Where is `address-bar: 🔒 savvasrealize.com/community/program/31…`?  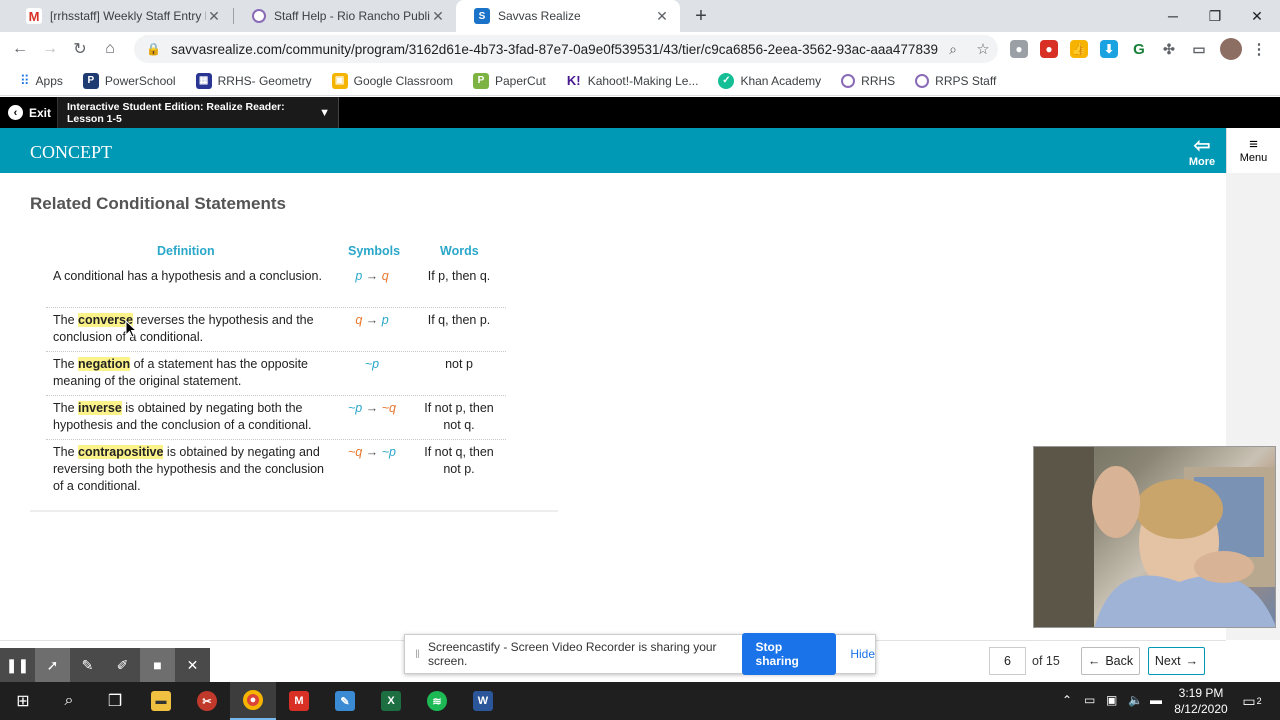 address-bar: 🔒 savvasrealize.com/community/program/31… is located at coordinates (566, 49).